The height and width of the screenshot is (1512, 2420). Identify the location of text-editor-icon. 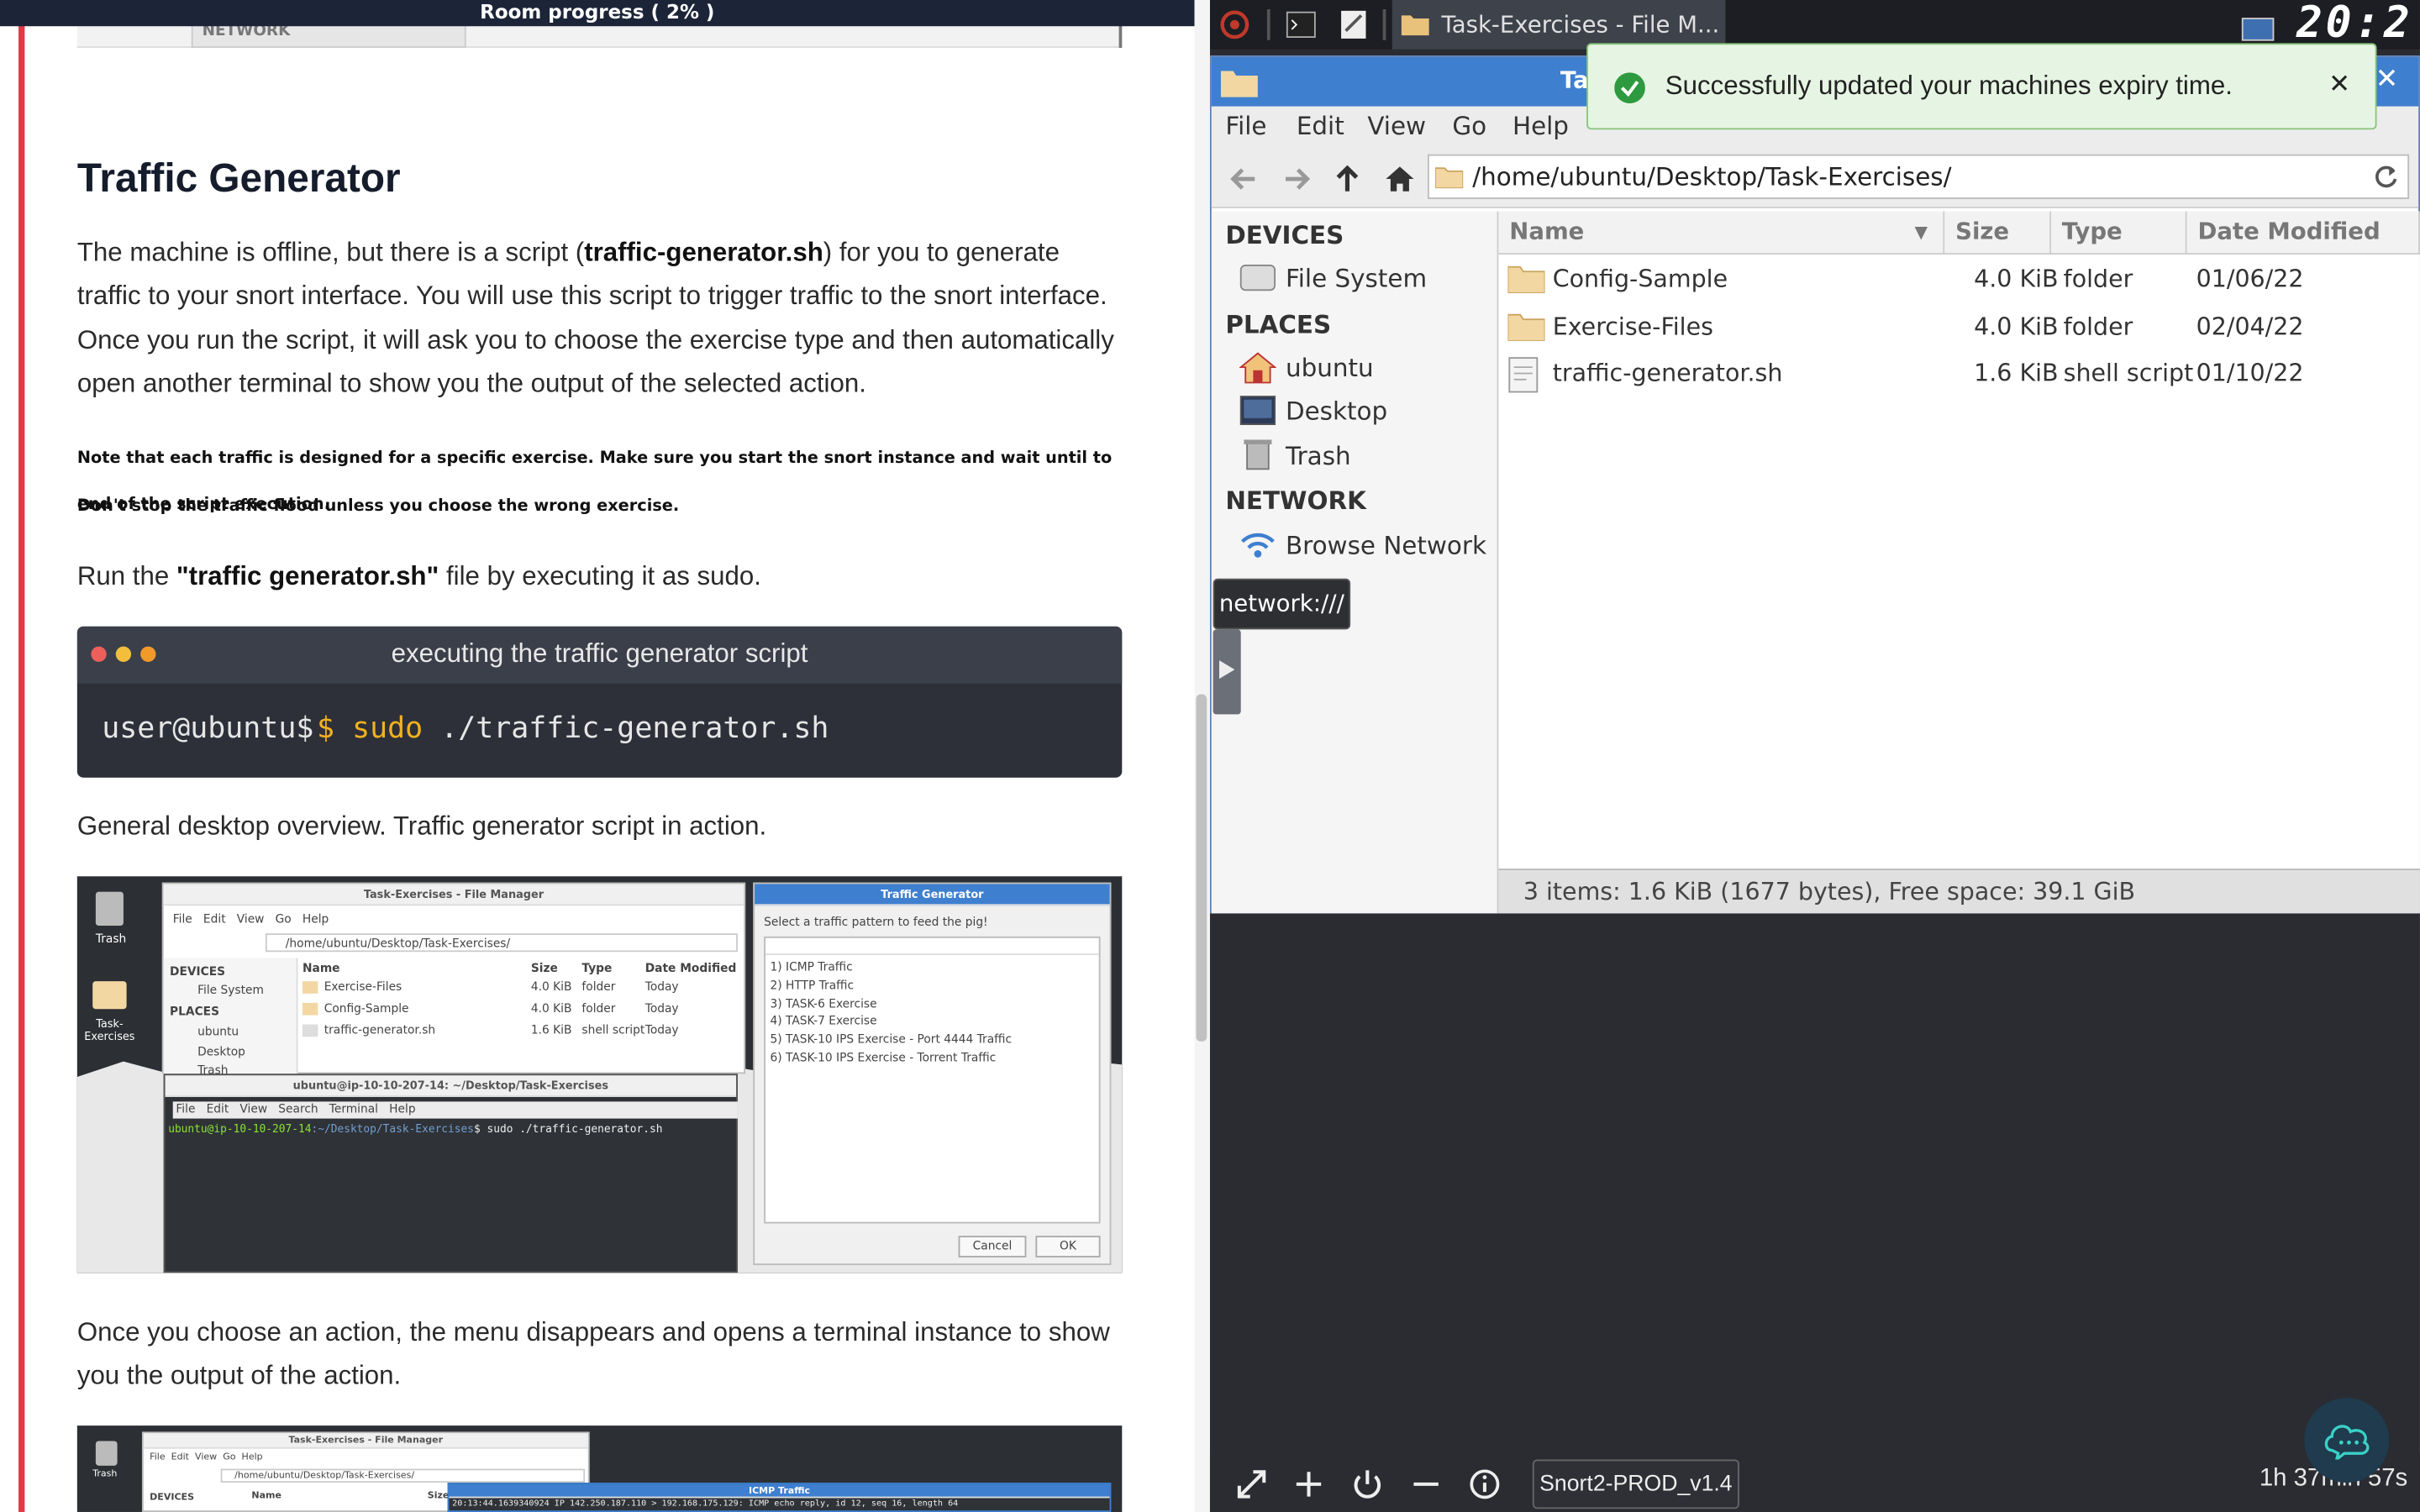
(1353, 24).